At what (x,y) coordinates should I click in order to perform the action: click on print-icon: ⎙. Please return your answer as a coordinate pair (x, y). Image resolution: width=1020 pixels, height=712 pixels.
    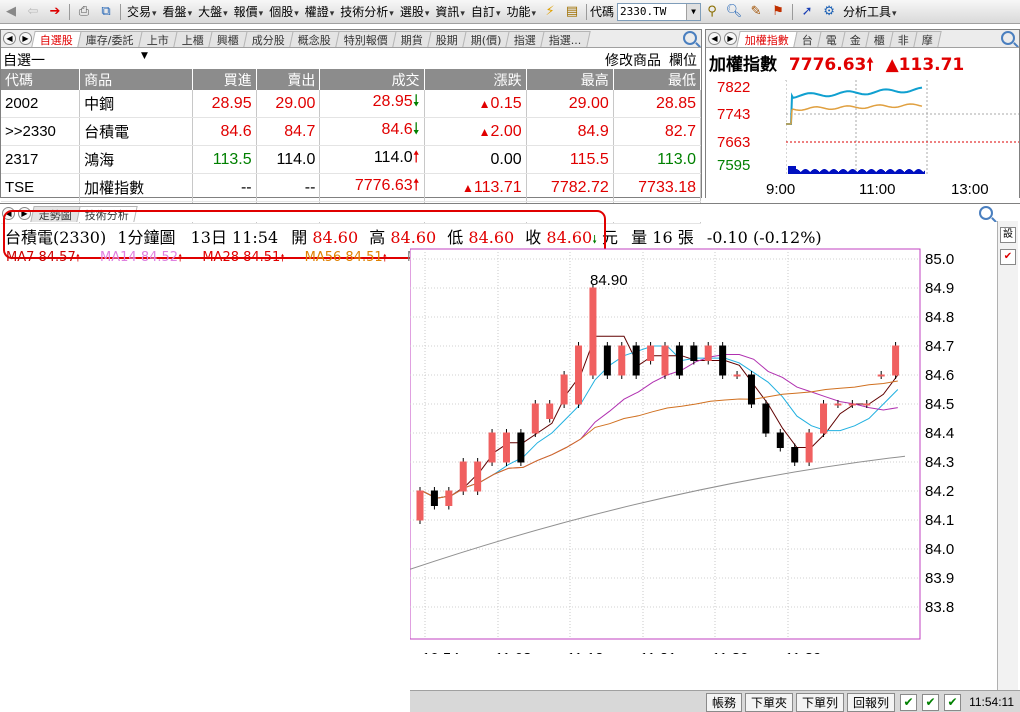
    Looking at the image, I should click on (84, 12).